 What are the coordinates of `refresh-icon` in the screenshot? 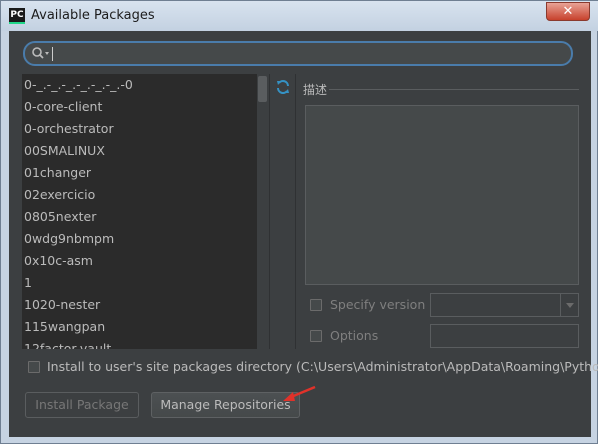 It's located at (283, 87).